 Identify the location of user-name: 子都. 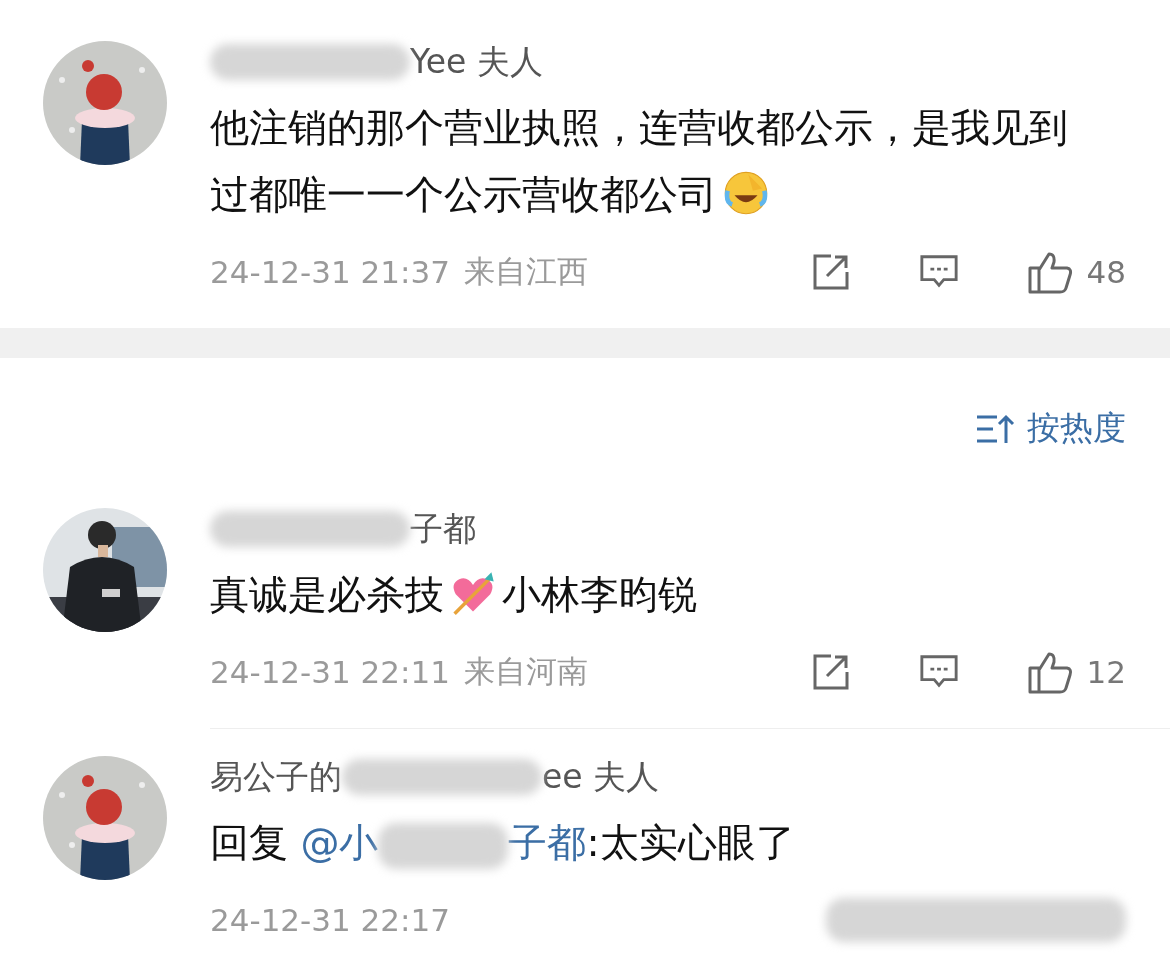
(668, 529).